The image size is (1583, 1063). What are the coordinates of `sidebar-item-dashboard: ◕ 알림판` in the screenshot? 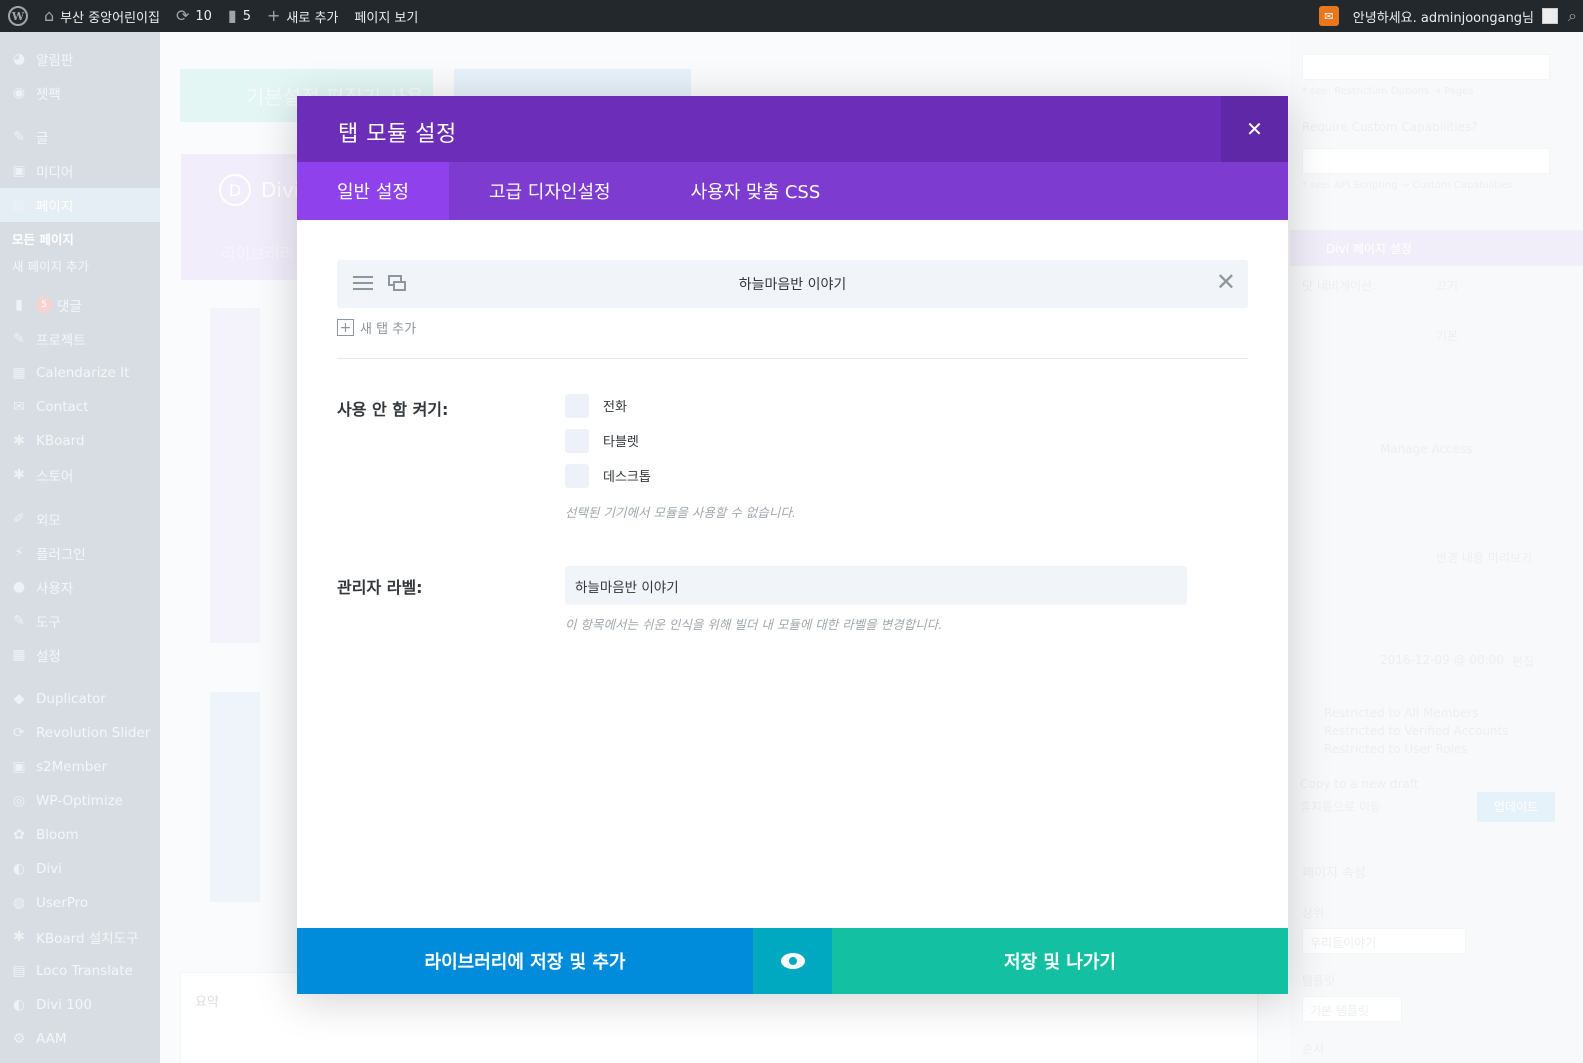 It's located at (80, 59).